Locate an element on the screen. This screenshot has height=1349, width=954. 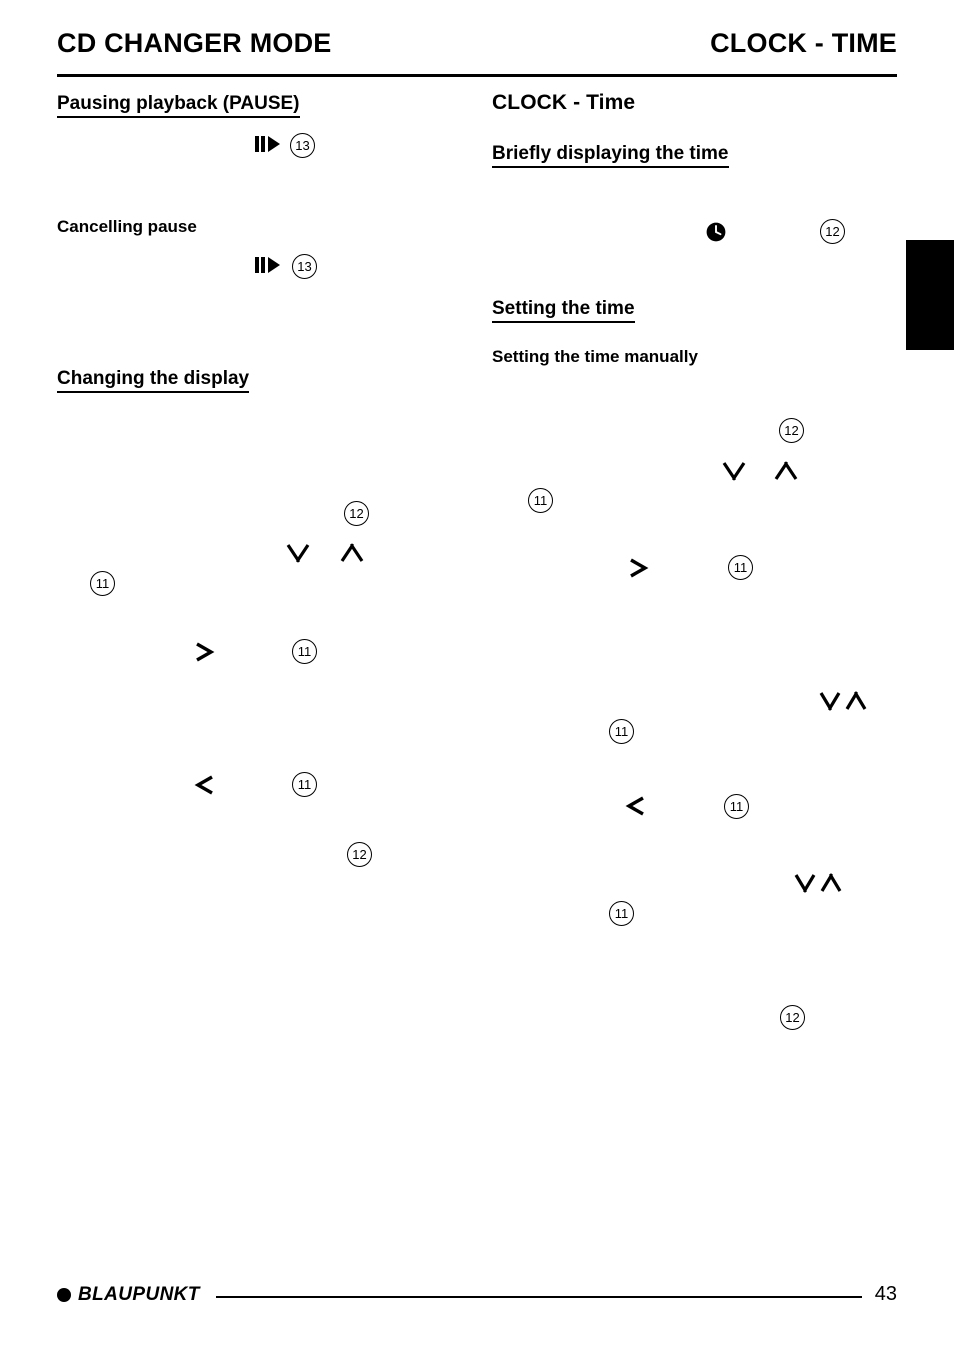
clock-icon is located at coordinates (716, 232).